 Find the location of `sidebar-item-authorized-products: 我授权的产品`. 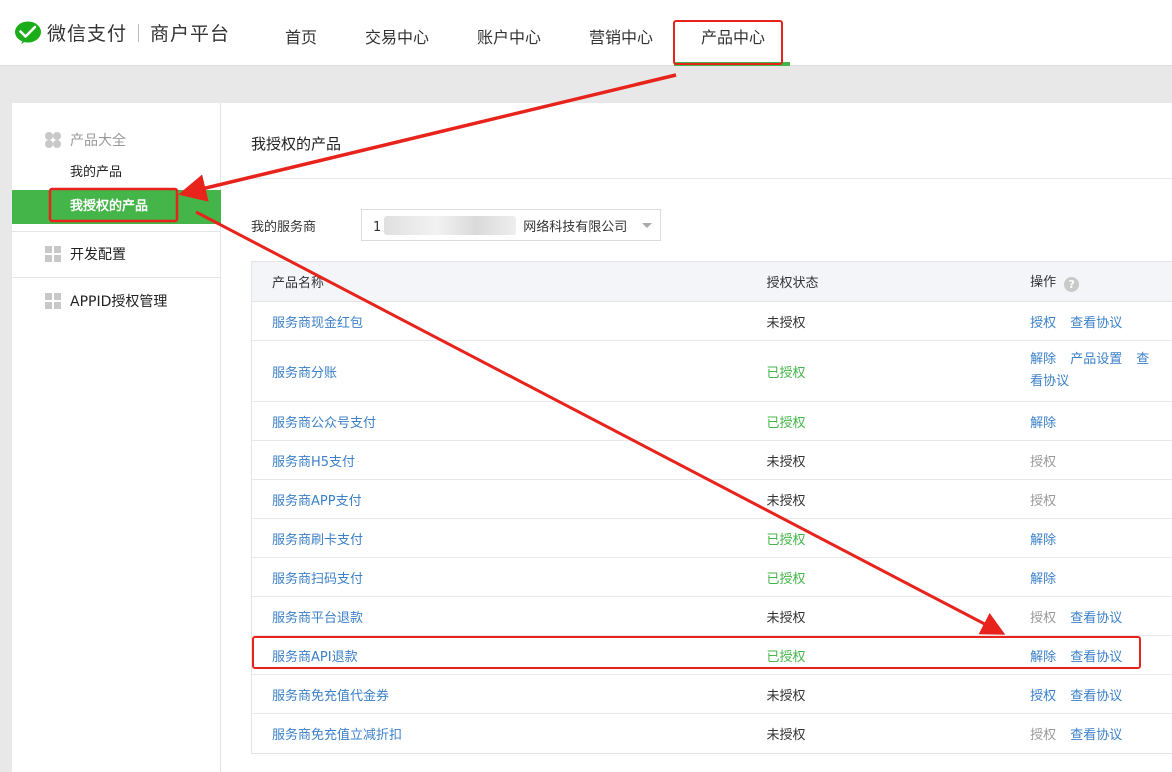

sidebar-item-authorized-products: 我授权的产品 is located at coordinates (116, 207).